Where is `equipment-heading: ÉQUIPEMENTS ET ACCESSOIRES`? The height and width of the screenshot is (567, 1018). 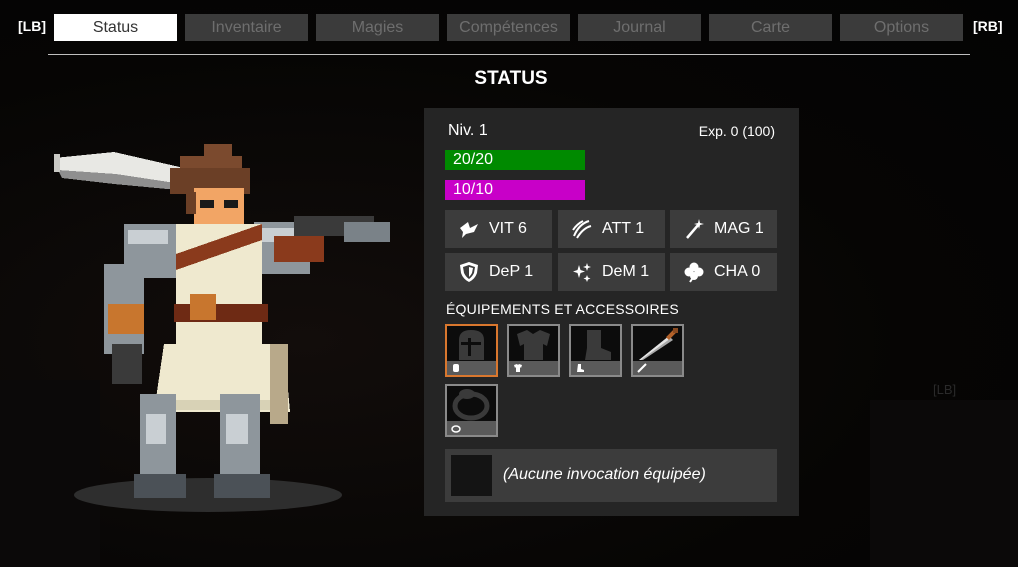 equipment-heading: ÉQUIPEMENTS ET ACCESSOIRES is located at coordinates (562, 309).